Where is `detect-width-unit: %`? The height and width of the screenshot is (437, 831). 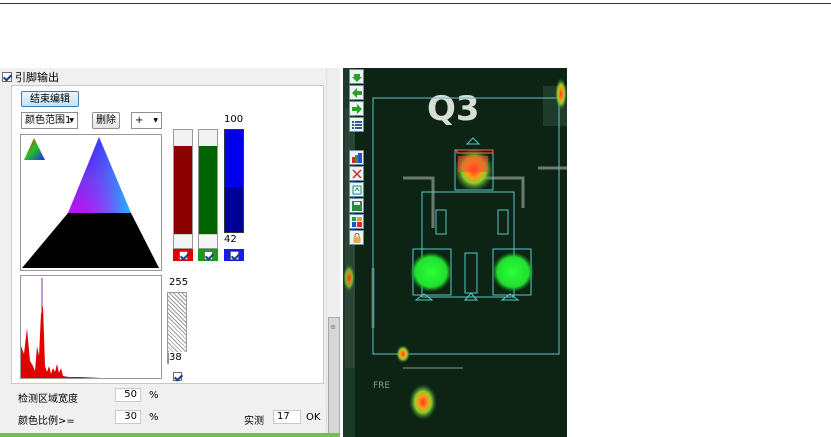
detect-width-unit: % is located at coordinates (154, 395).